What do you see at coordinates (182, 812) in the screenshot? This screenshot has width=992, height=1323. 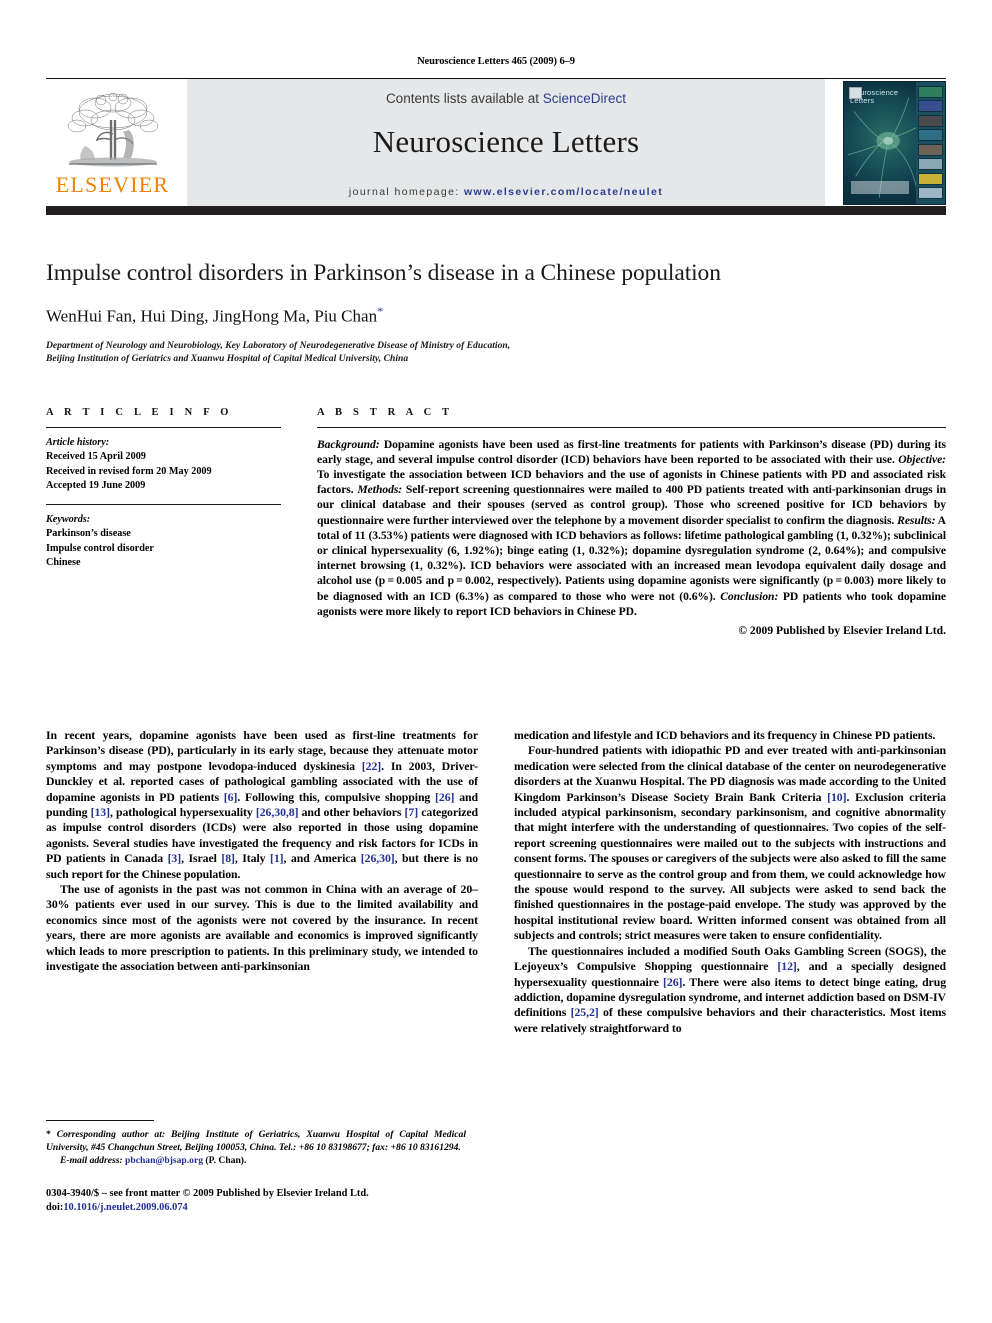 I see `body-text: , pathological hypersexuality` at bounding box center [182, 812].